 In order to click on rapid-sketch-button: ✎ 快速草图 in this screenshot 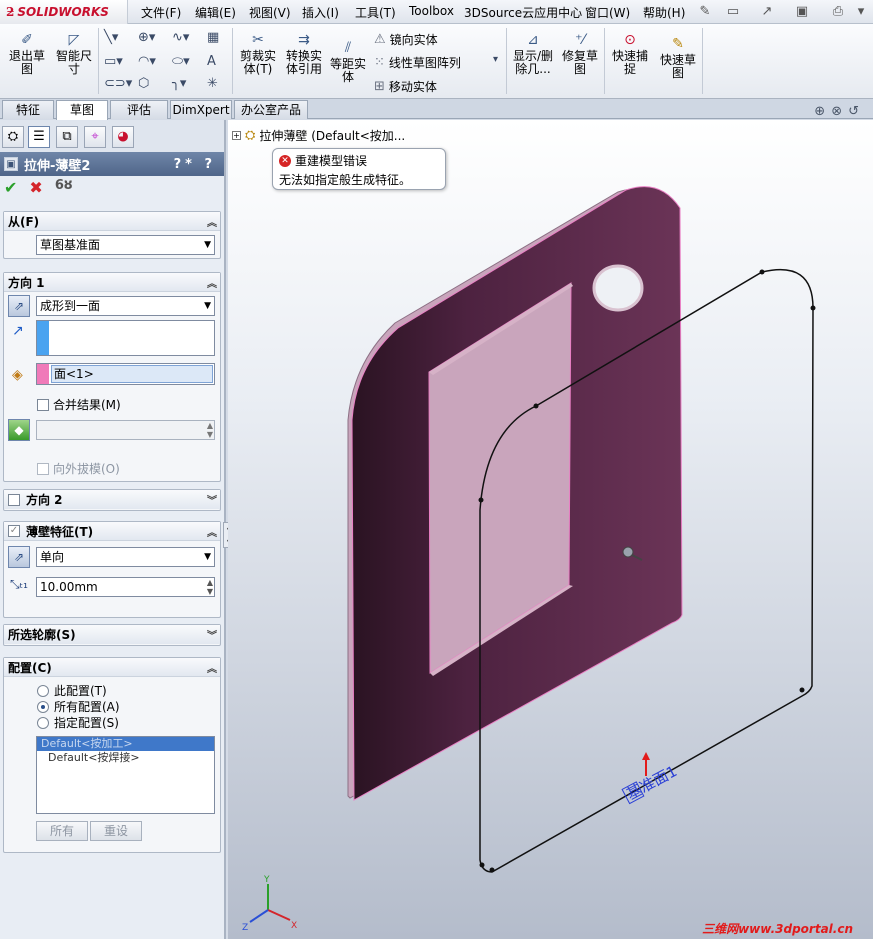, I will do `click(678, 58)`.